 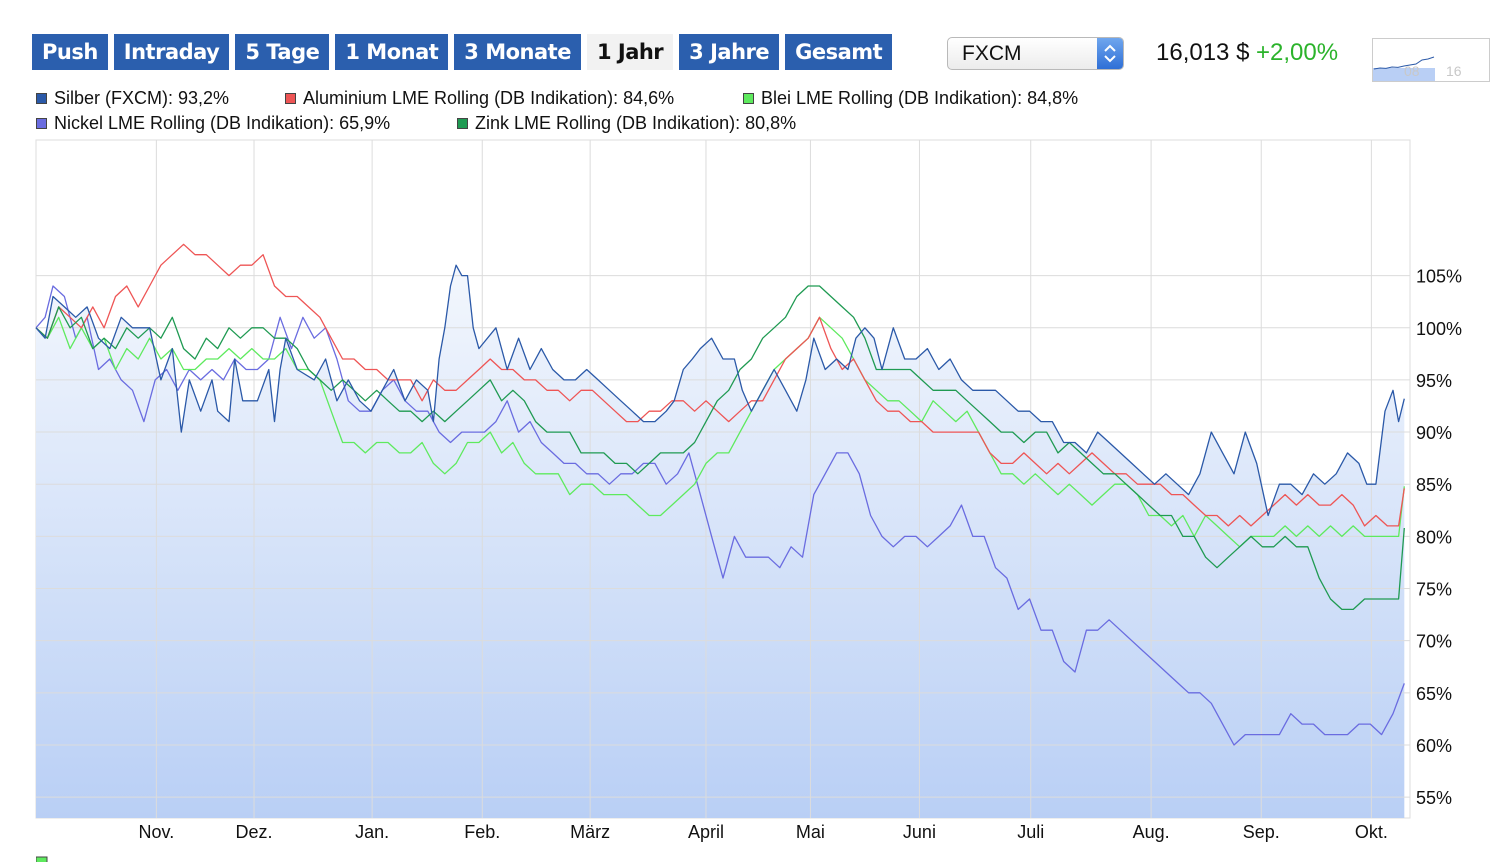 What do you see at coordinates (142, 98) in the screenshot?
I see `legend-label: Silber (FXCM): 93,2%` at bounding box center [142, 98].